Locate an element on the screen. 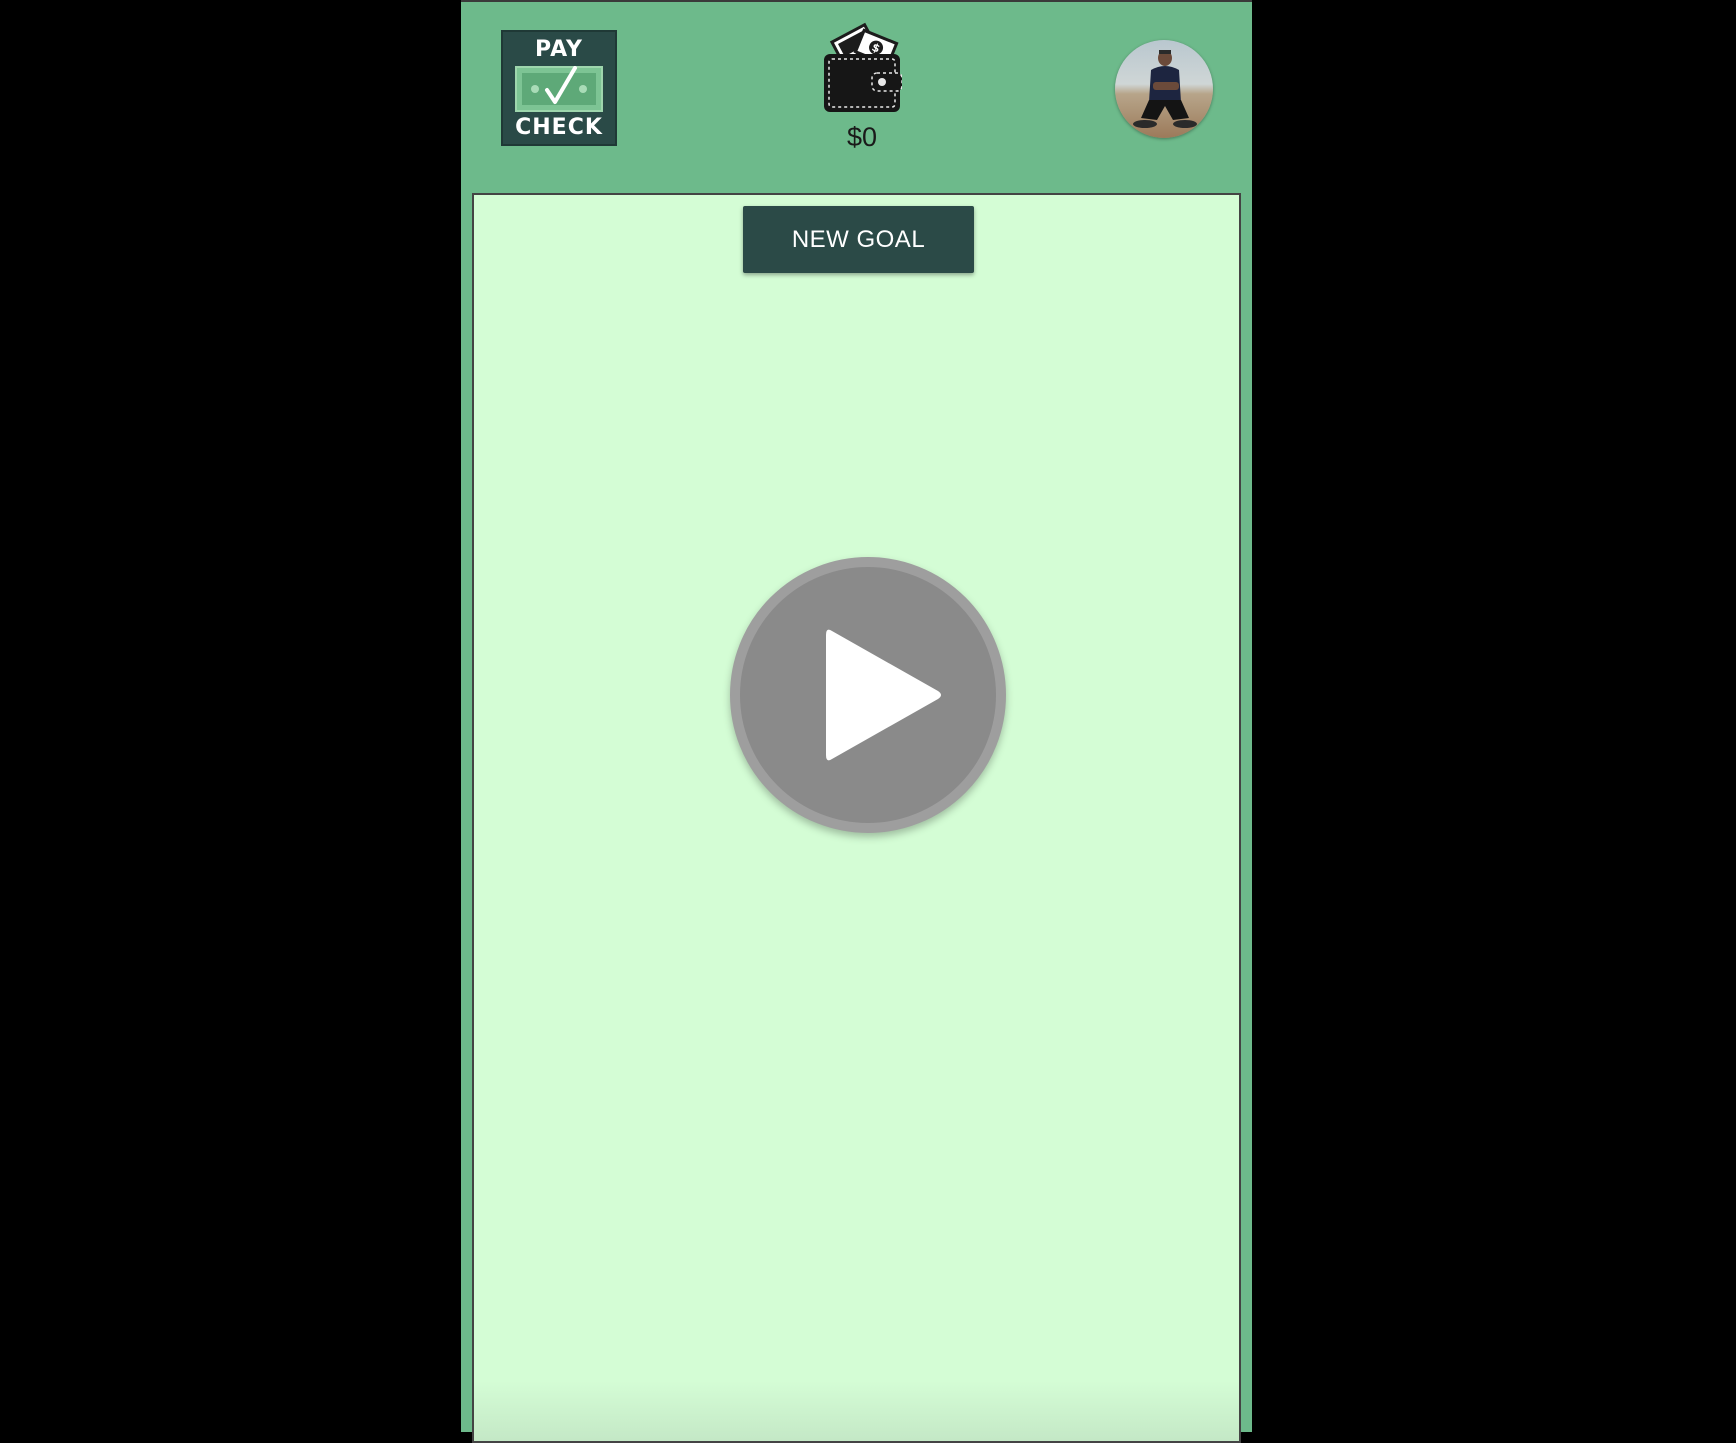  check-bill-icon is located at coordinates (559, 89).